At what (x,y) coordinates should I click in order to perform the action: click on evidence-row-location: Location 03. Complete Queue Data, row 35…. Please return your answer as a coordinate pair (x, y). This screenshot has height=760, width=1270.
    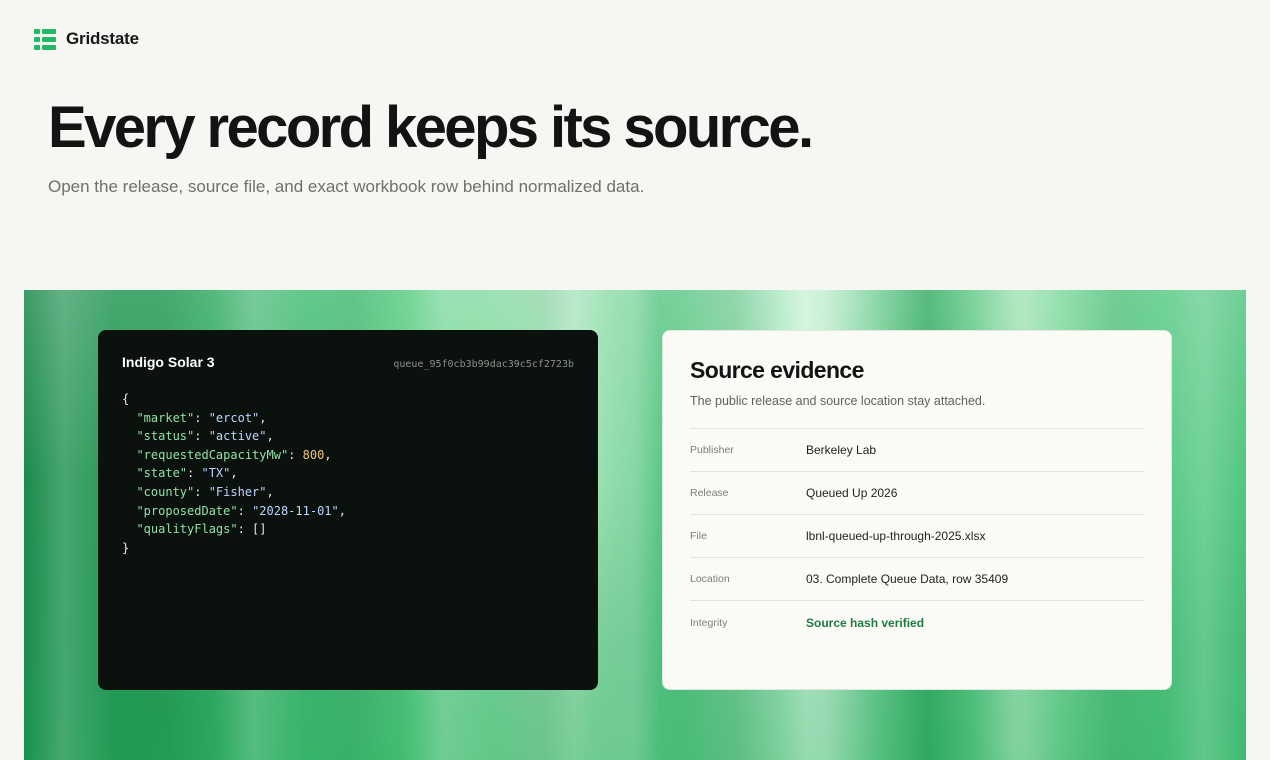
    Looking at the image, I should click on (917, 579).